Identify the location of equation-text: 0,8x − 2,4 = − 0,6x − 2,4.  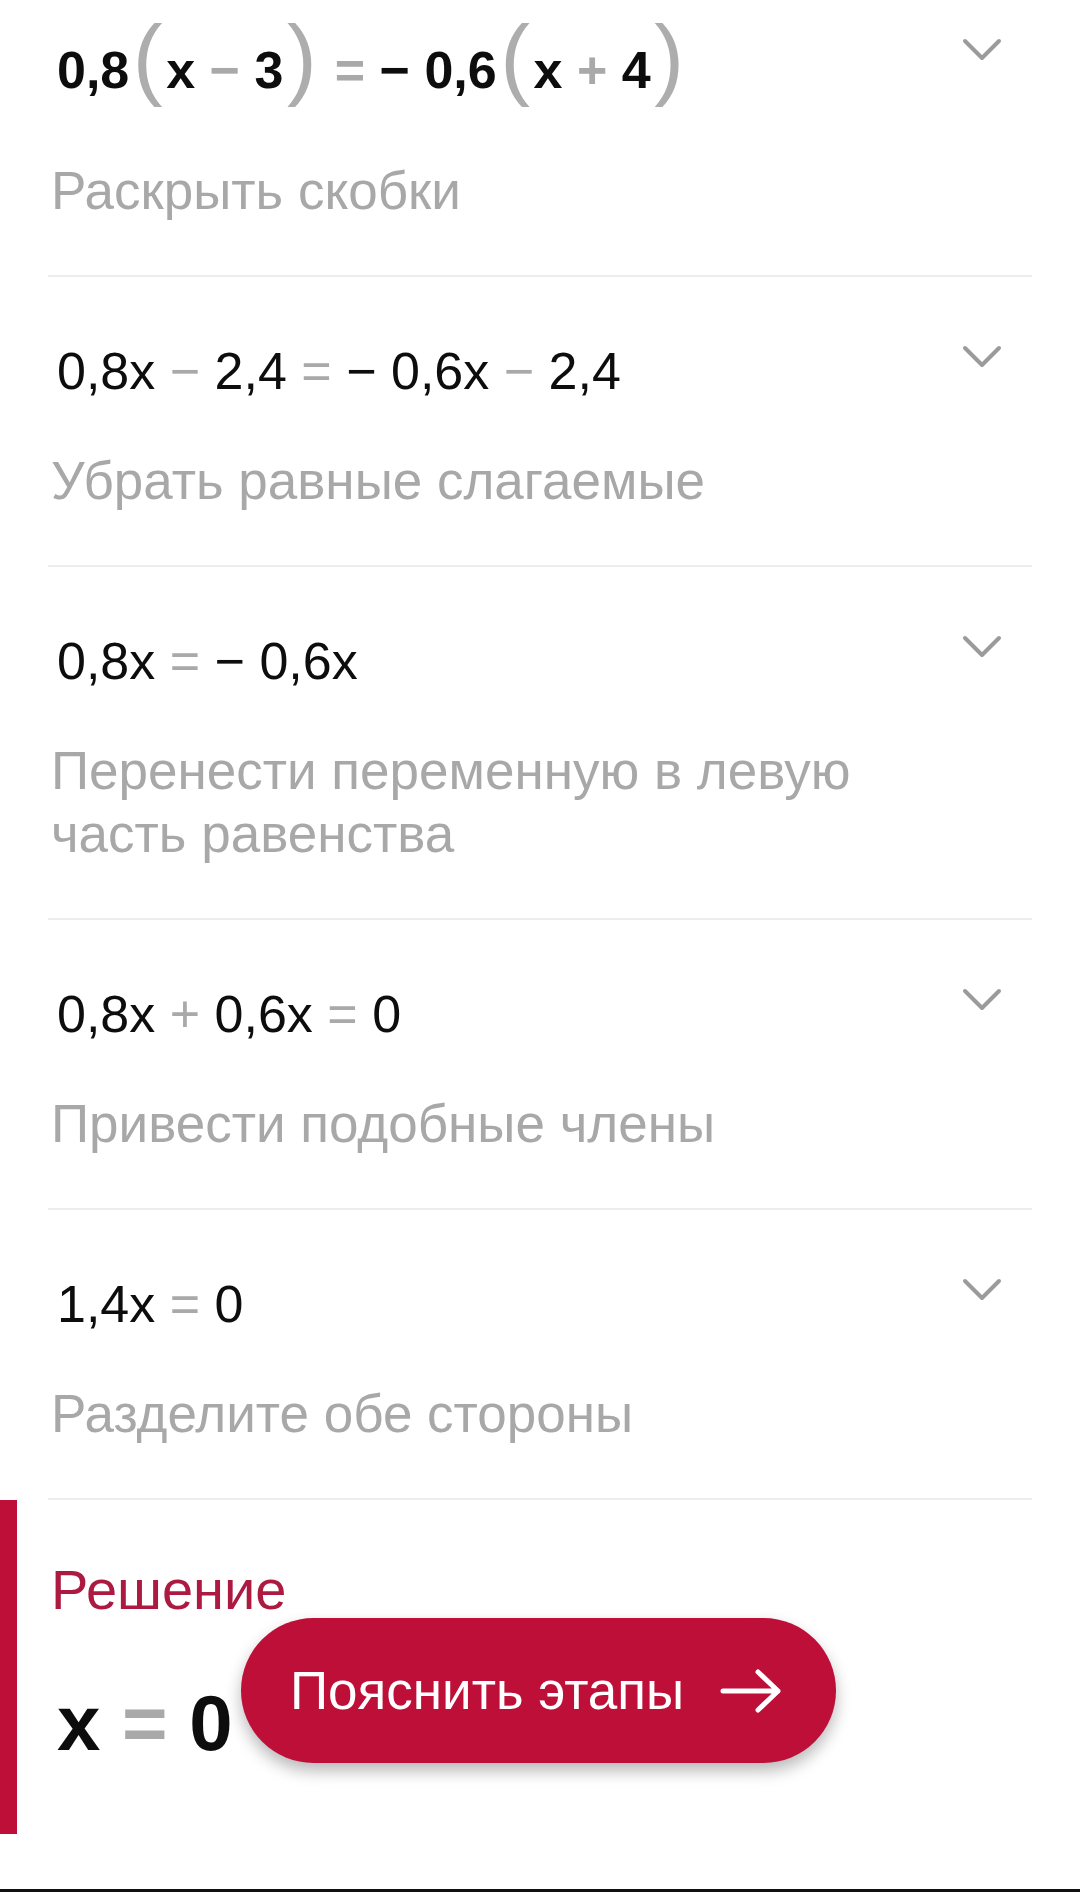
(339, 371).